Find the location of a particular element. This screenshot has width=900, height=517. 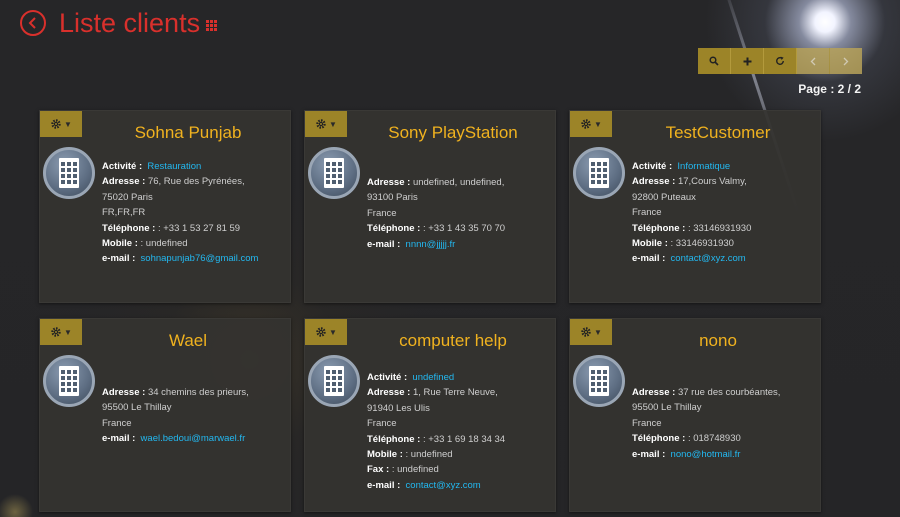

value-telephone: : 018748930 is located at coordinates (714, 439).